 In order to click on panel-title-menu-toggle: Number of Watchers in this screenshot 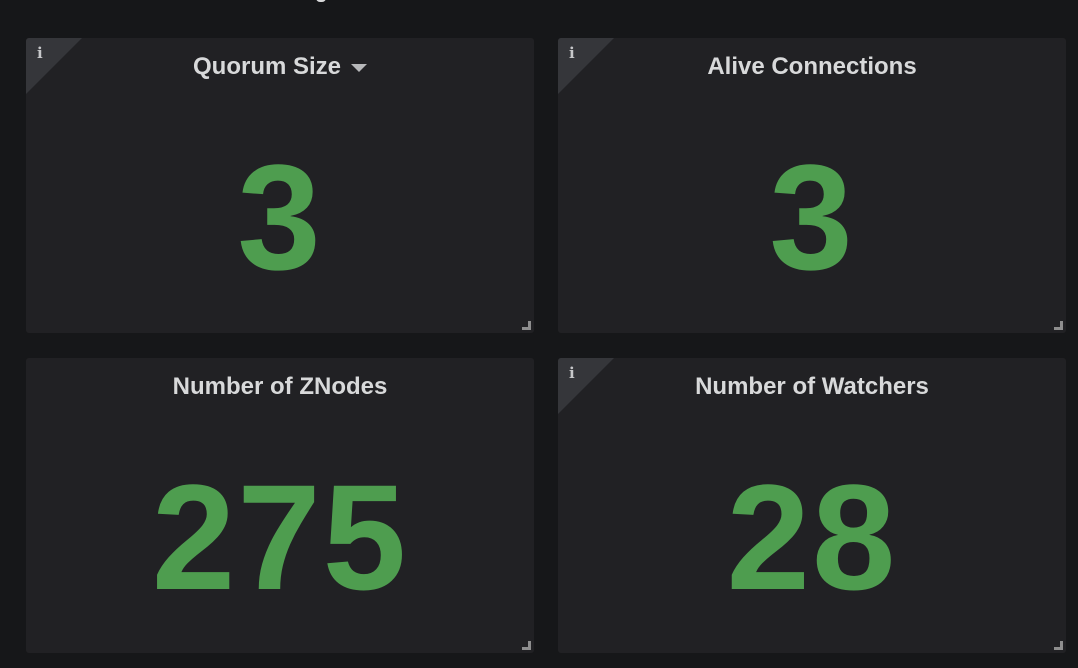, I will do `click(812, 387)`.